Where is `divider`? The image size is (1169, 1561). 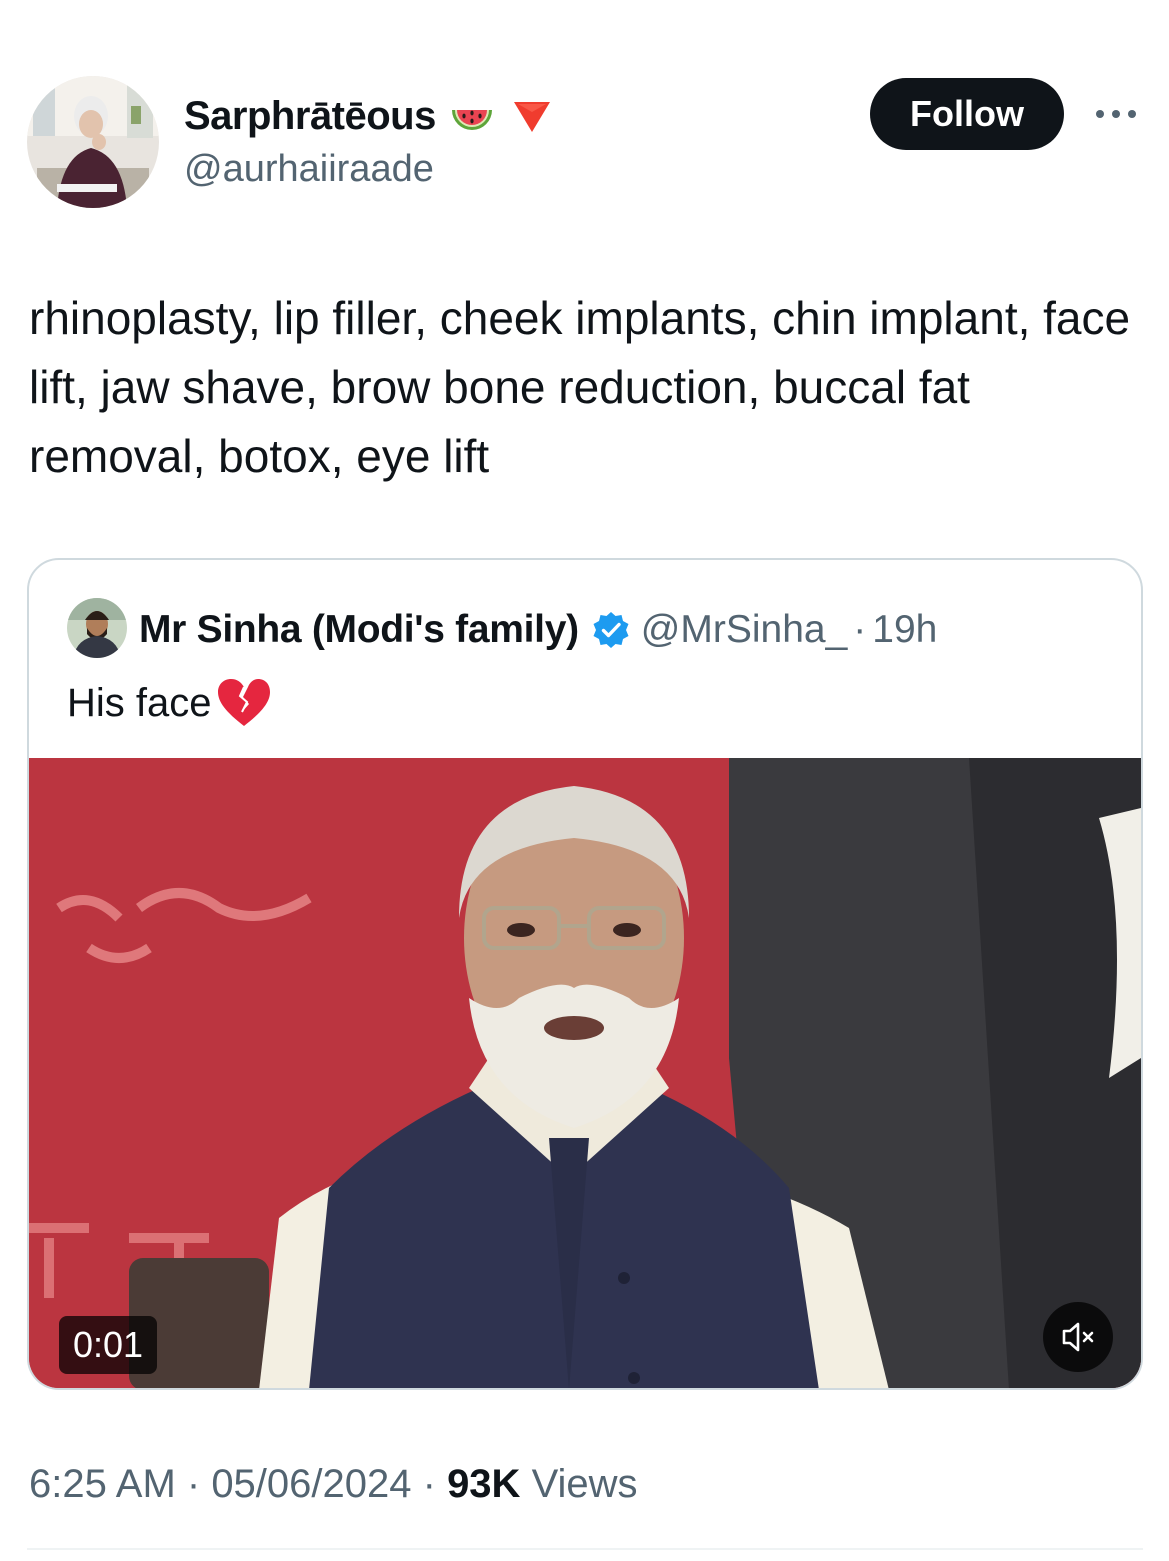 divider is located at coordinates (585, 1549).